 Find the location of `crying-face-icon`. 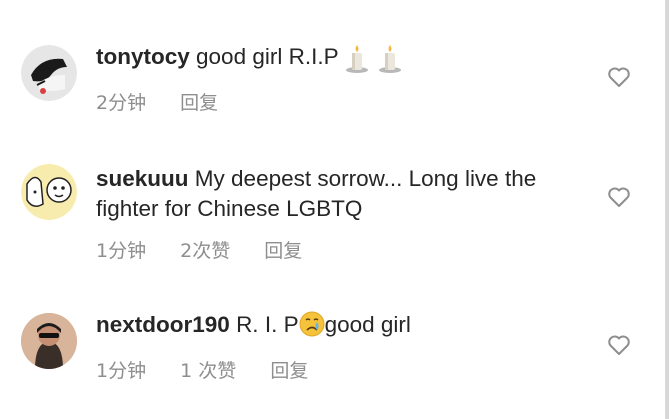

crying-face-icon is located at coordinates (312, 324).